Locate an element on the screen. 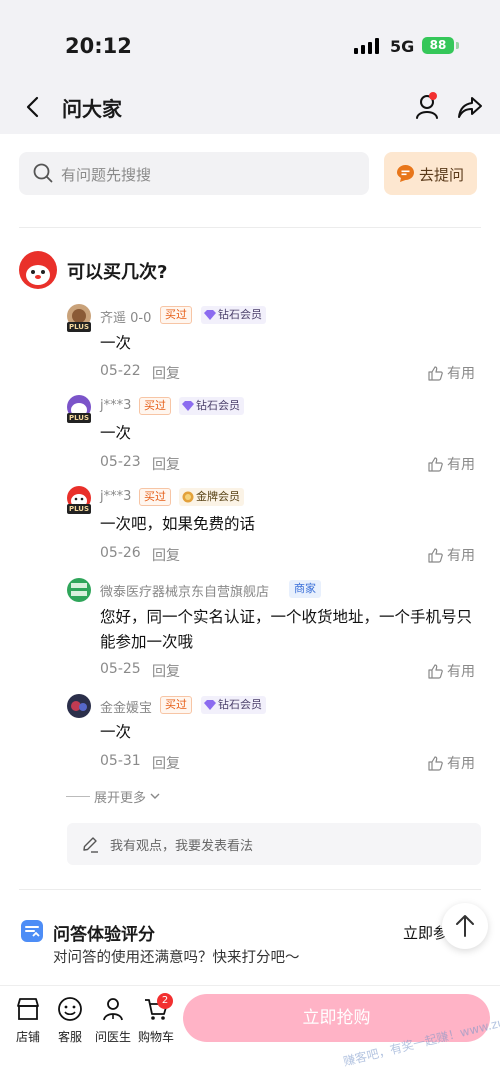 The image size is (500, 1086). store-label: 店铺 is located at coordinates (27, 1037).